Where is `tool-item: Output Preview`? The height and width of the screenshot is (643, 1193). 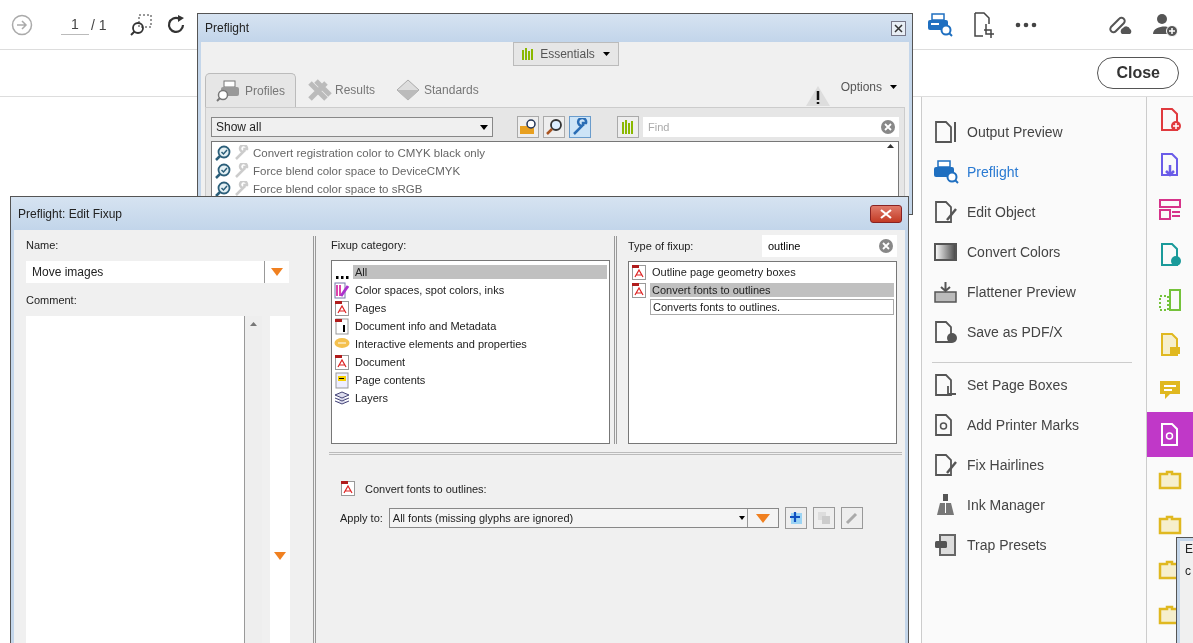
tool-item: Output Preview is located at coordinates (1034, 132).